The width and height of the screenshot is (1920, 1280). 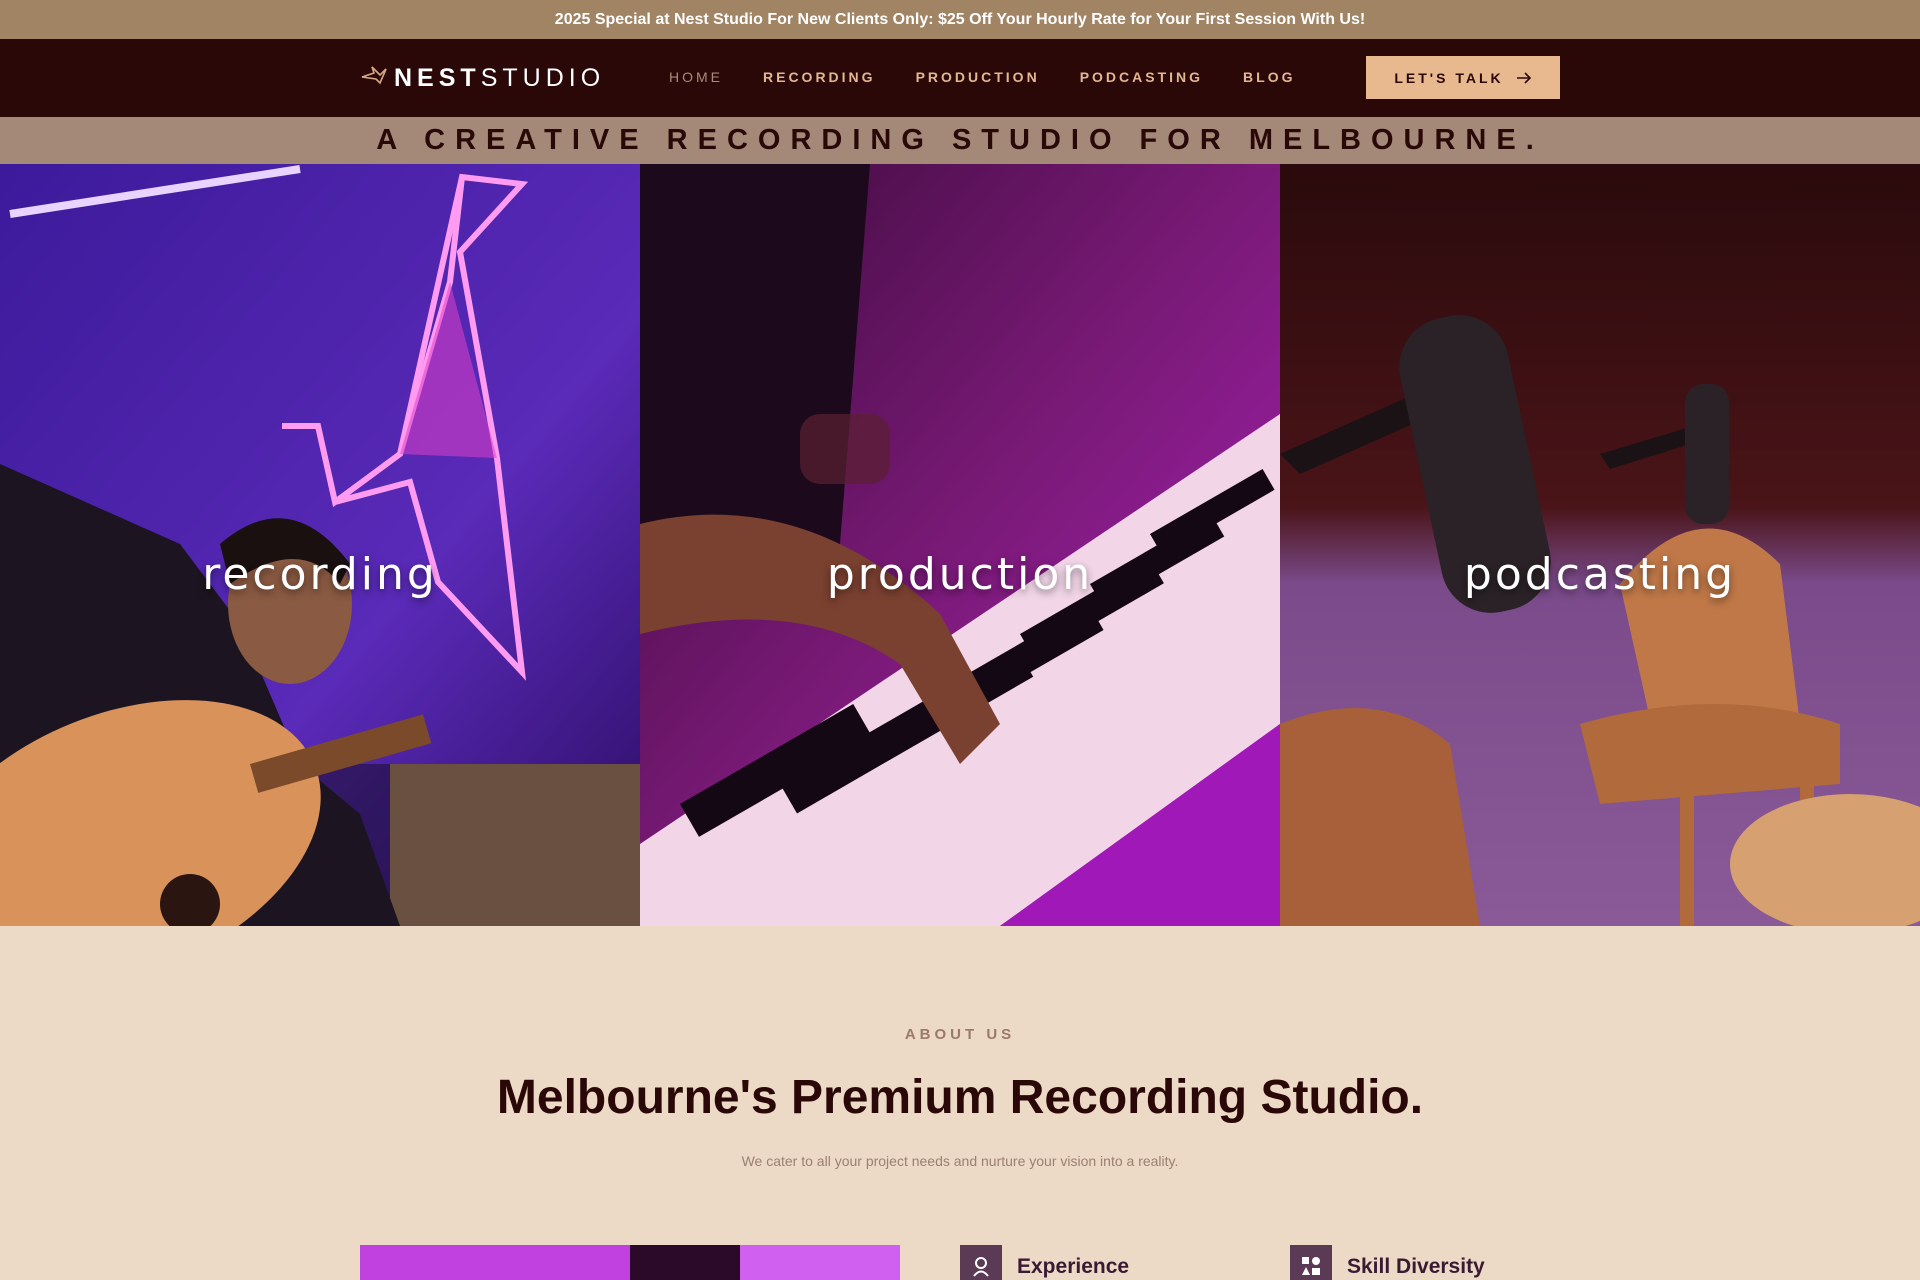 I want to click on arrow-right-icon, so click(x=1523, y=77).